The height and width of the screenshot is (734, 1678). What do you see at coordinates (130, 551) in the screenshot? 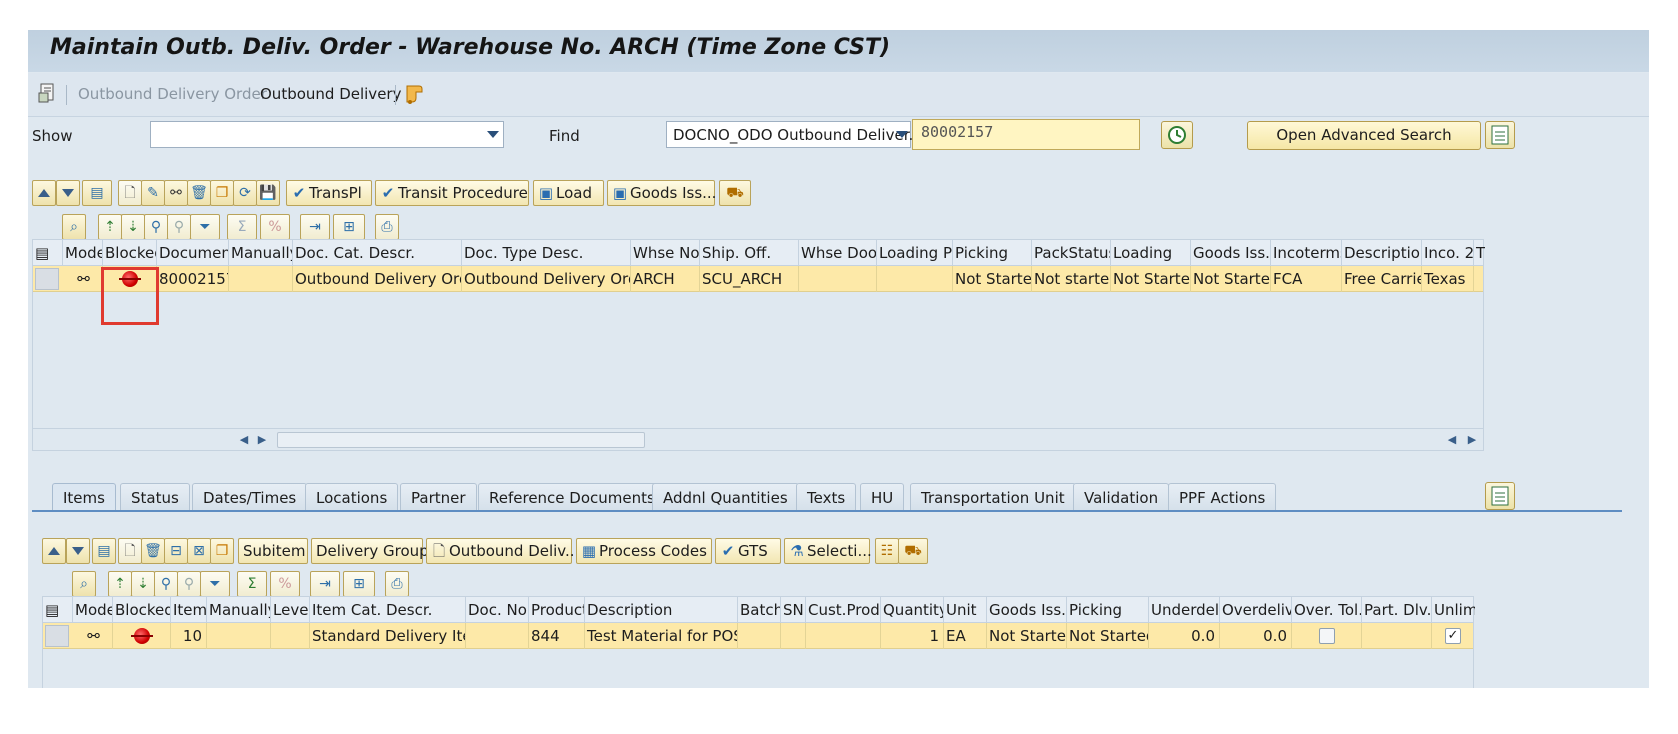
I see `new-item-button: 🗋` at bounding box center [130, 551].